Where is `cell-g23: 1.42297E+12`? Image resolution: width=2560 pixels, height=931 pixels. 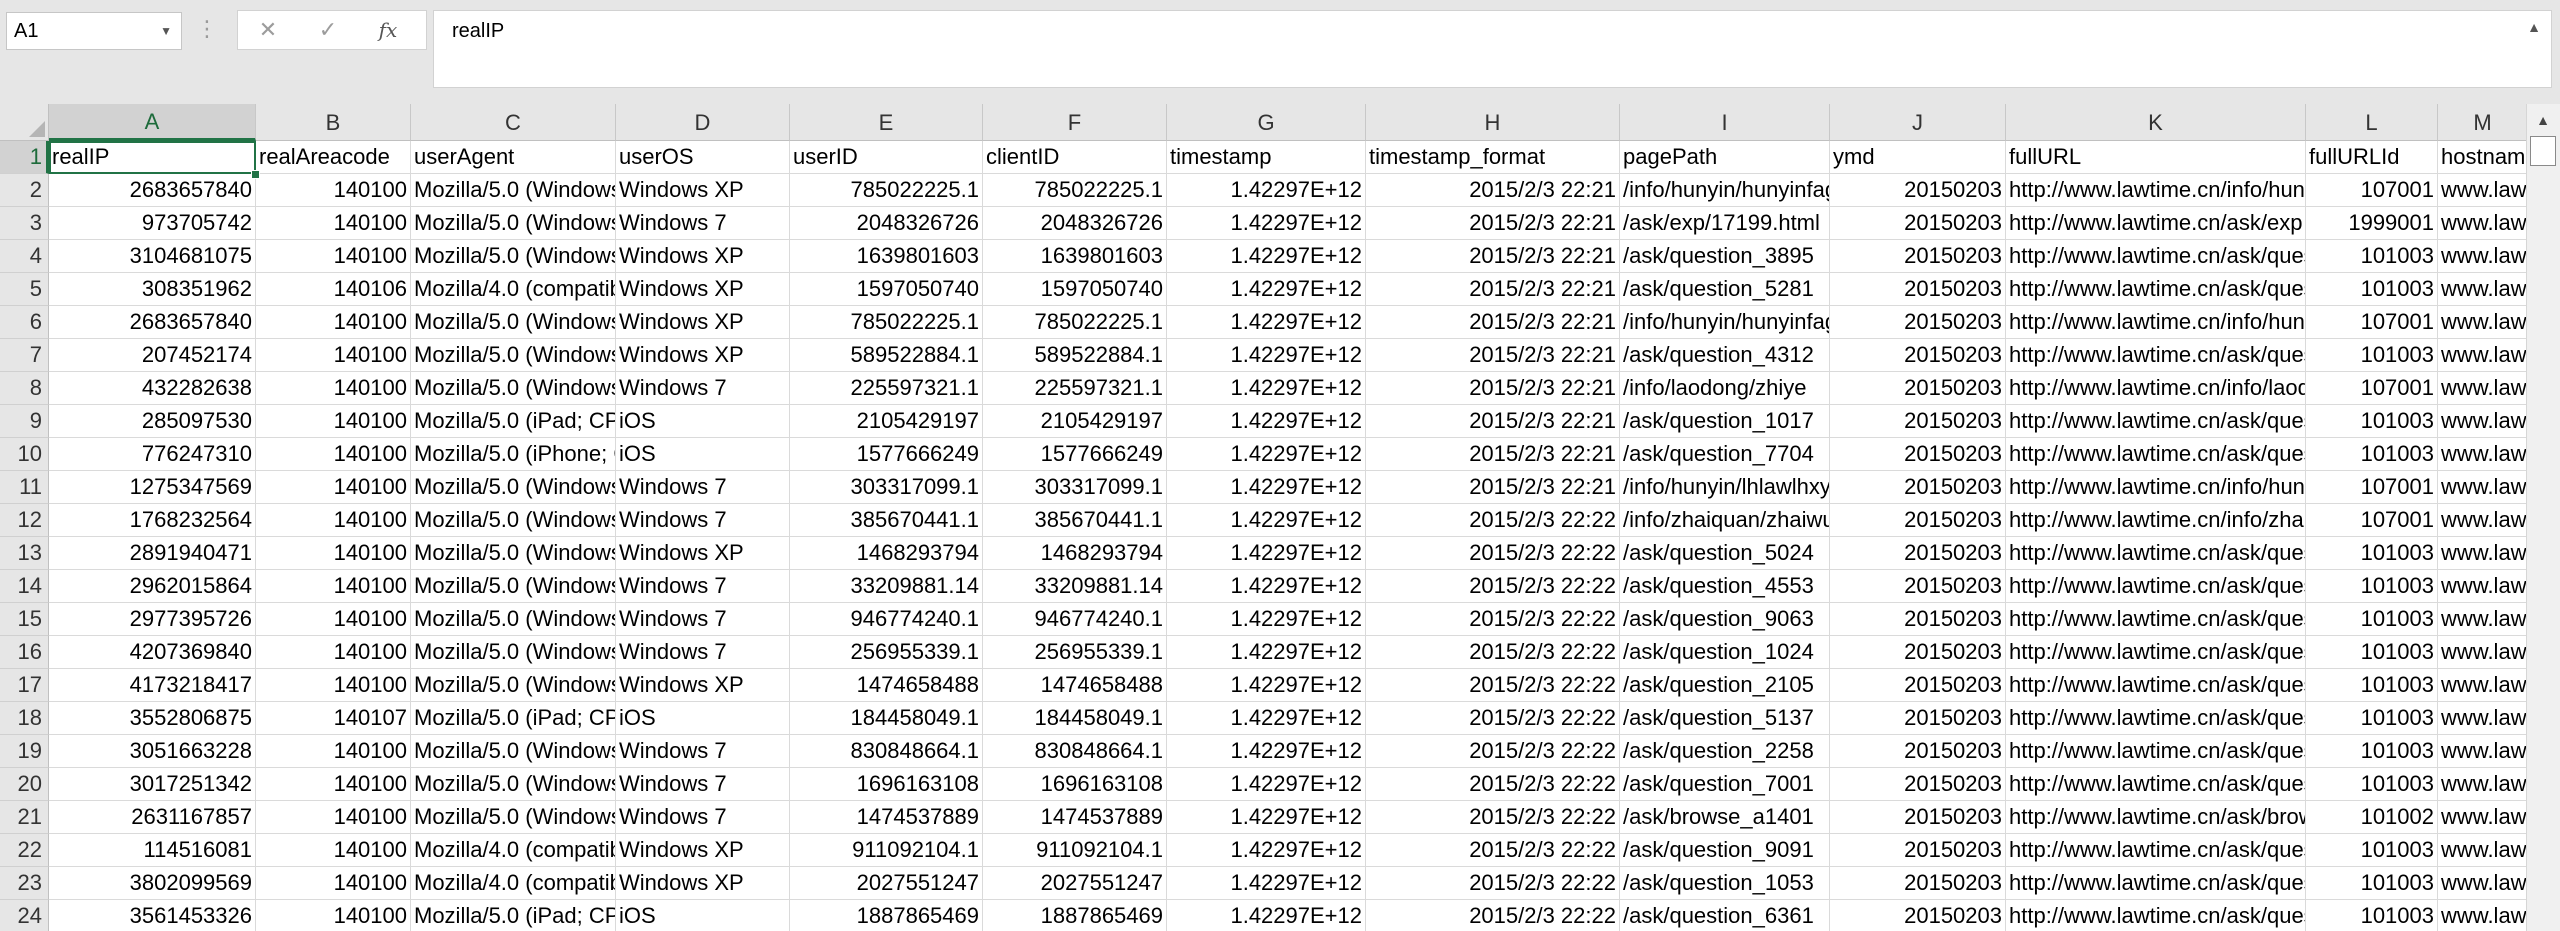
cell-g23: 1.42297E+12 is located at coordinates (1266, 883).